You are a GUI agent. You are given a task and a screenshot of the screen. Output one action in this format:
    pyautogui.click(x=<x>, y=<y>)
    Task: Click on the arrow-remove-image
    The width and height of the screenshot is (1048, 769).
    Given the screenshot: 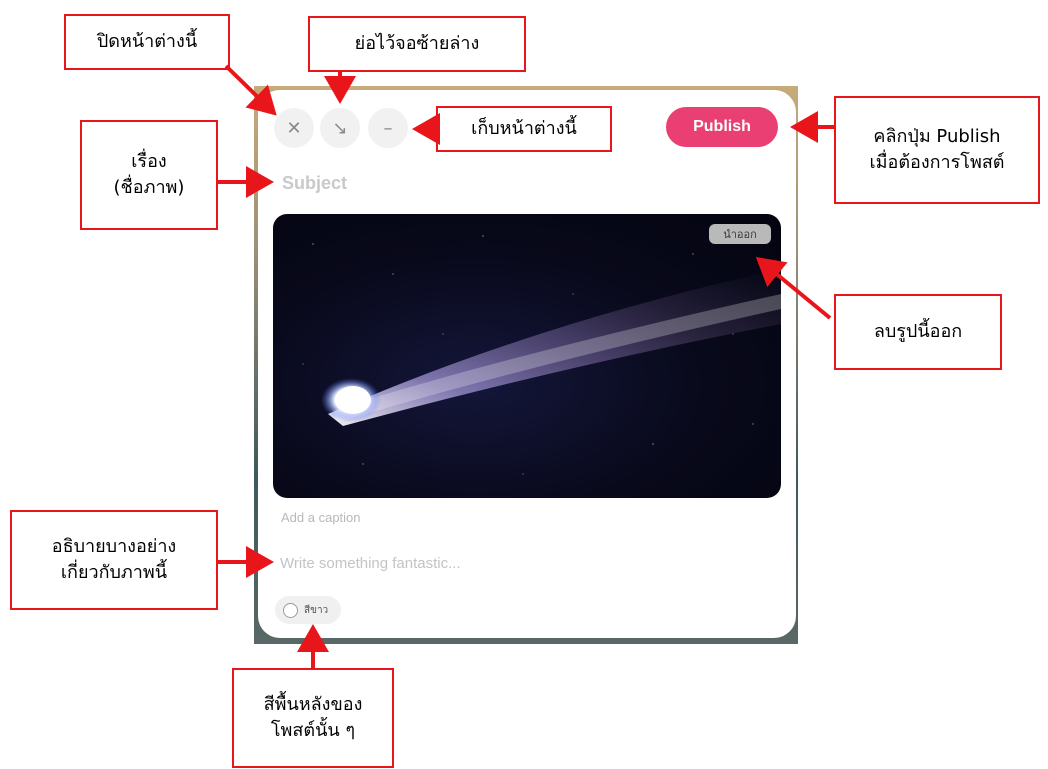 What is the action you would take?
    pyautogui.click(x=793, y=288)
    